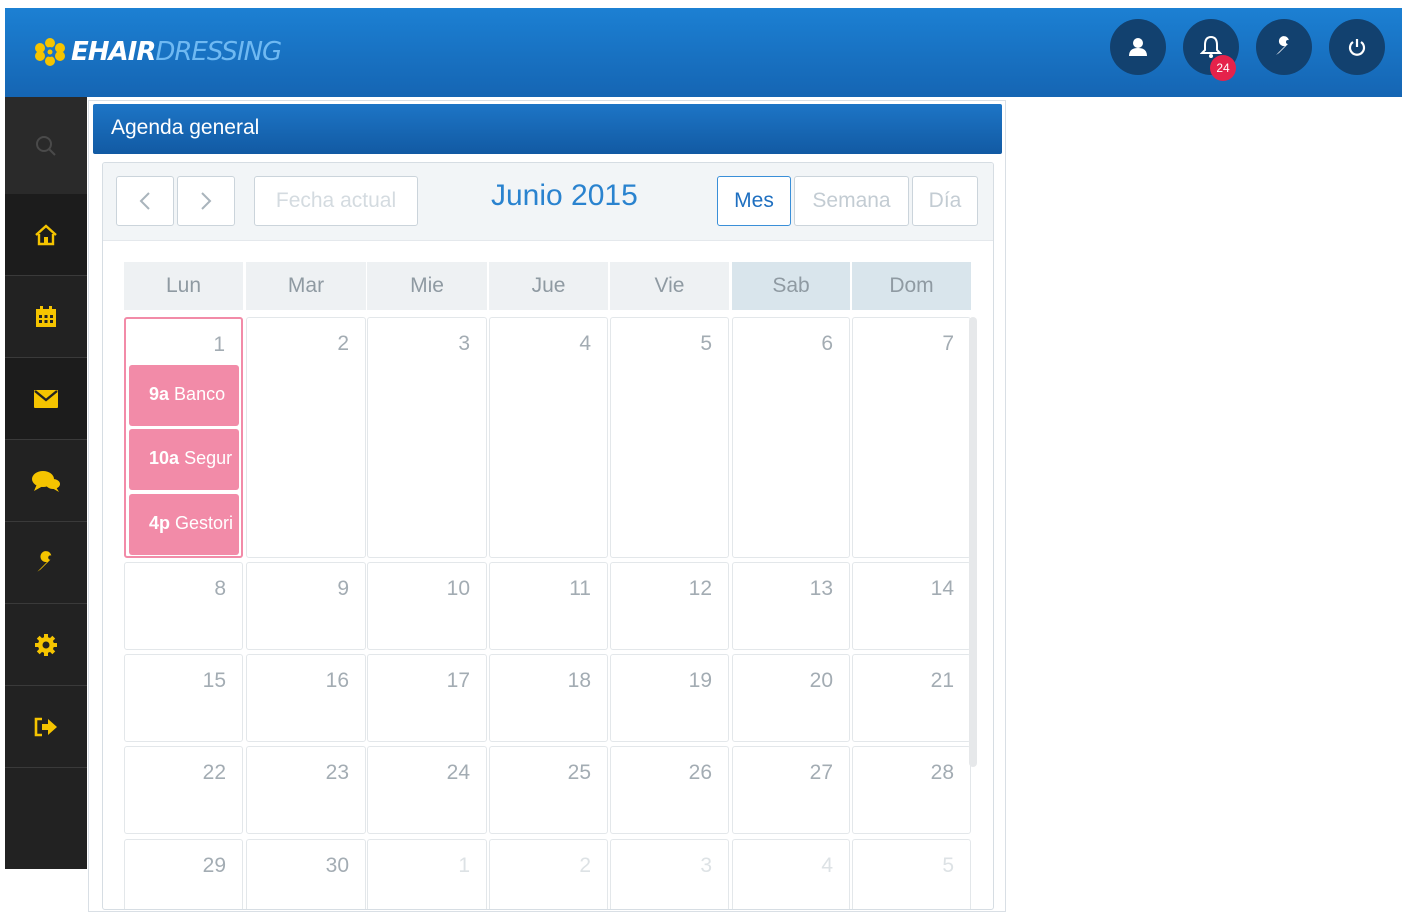 The image size is (1407, 912). What do you see at coordinates (791, 606) in the screenshot?
I see `day-cell: 13` at bounding box center [791, 606].